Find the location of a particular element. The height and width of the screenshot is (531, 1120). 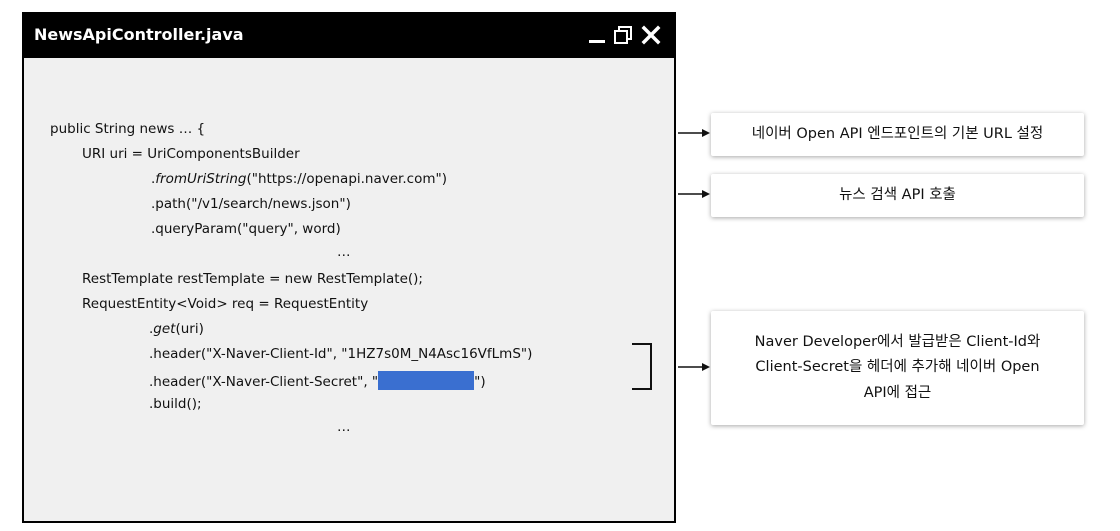

callout-base-url-text: 네이버 Open API 엔드포인트의 기본 URL 설정 is located at coordinates (897, 133).